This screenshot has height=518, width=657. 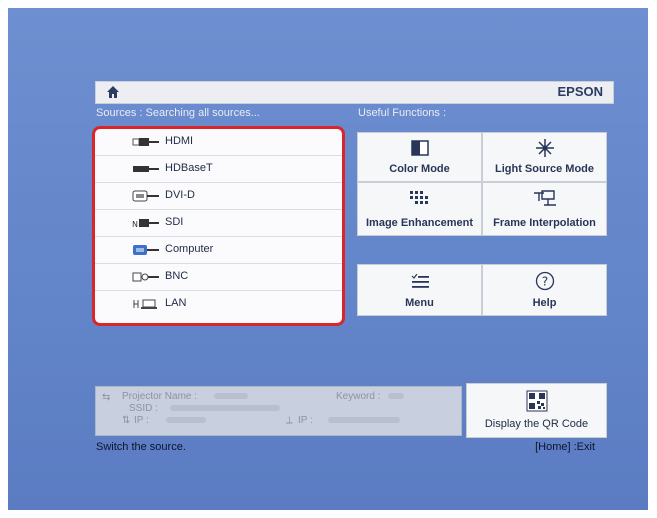 What do you see at coordinates (419, 157) in the screenshot?
I see `color-mode-button: Color Mode` at bounding box center [419, 157].